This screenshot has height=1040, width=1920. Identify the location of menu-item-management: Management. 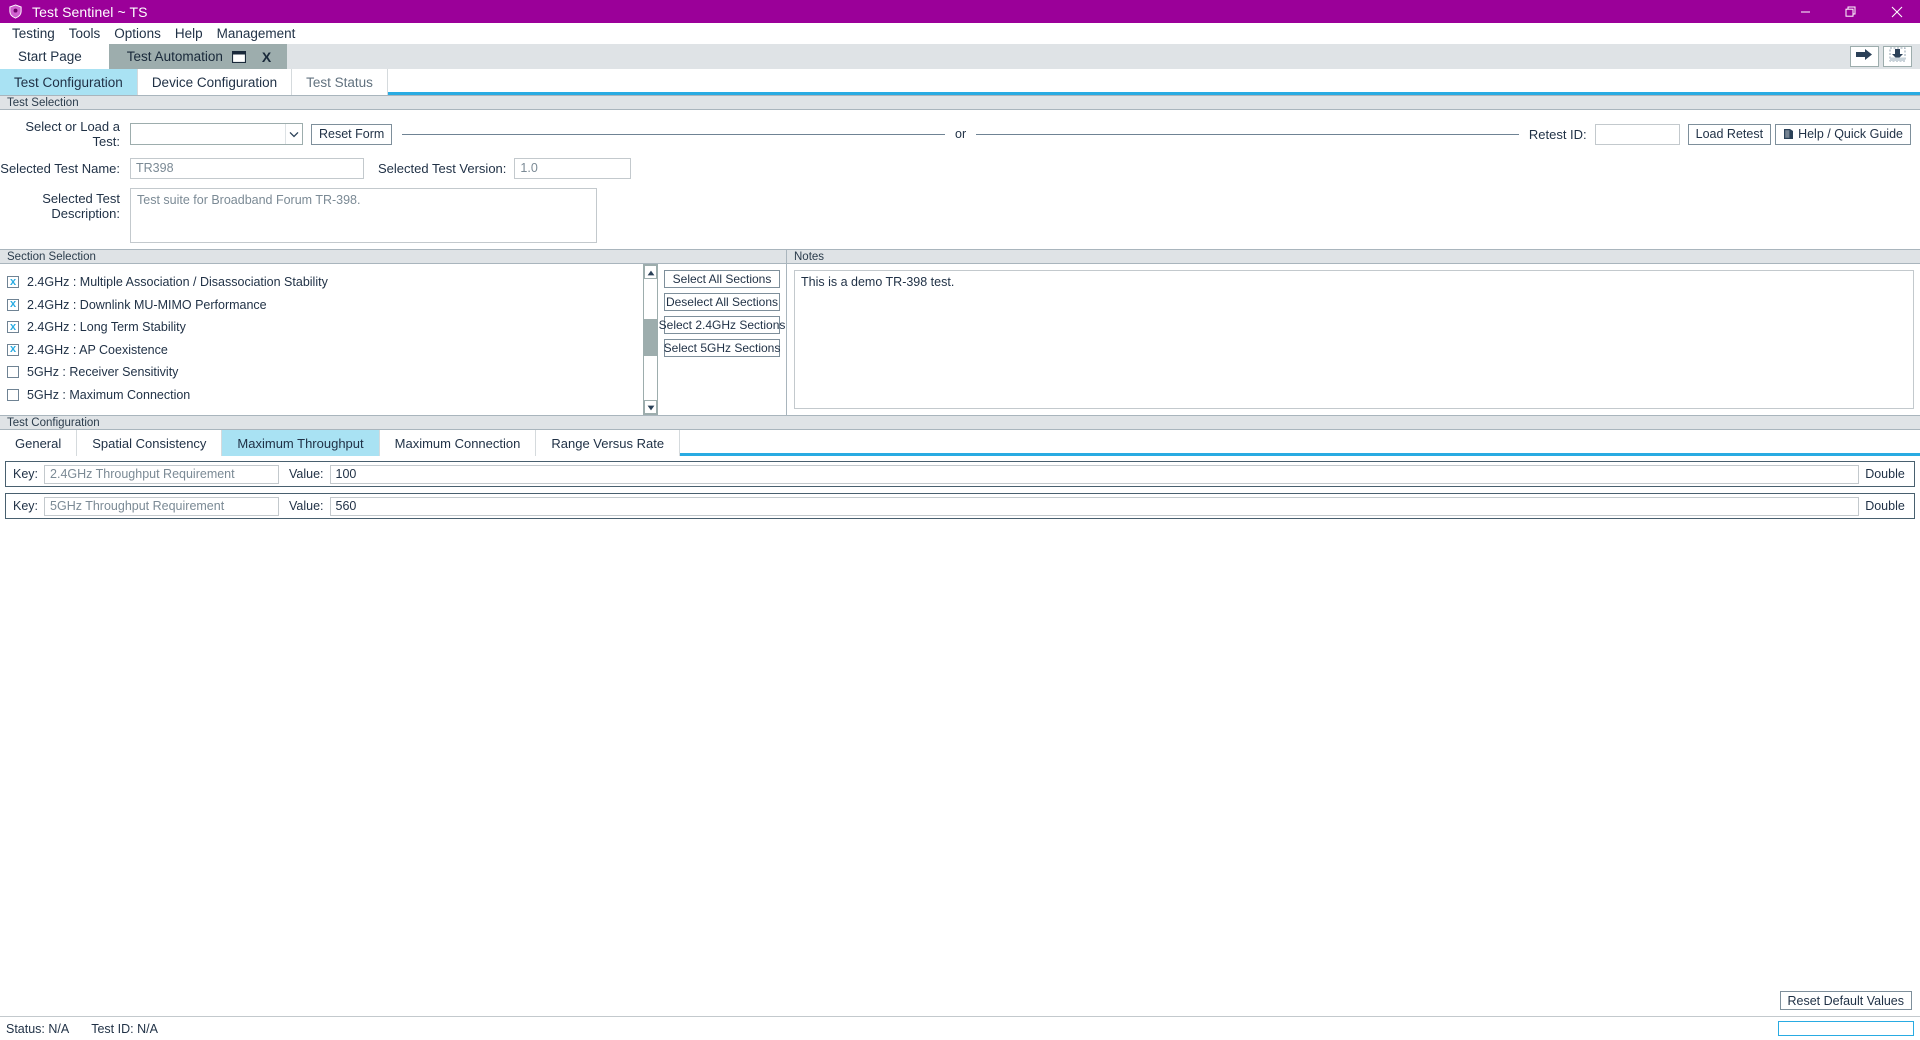
(256, 33).